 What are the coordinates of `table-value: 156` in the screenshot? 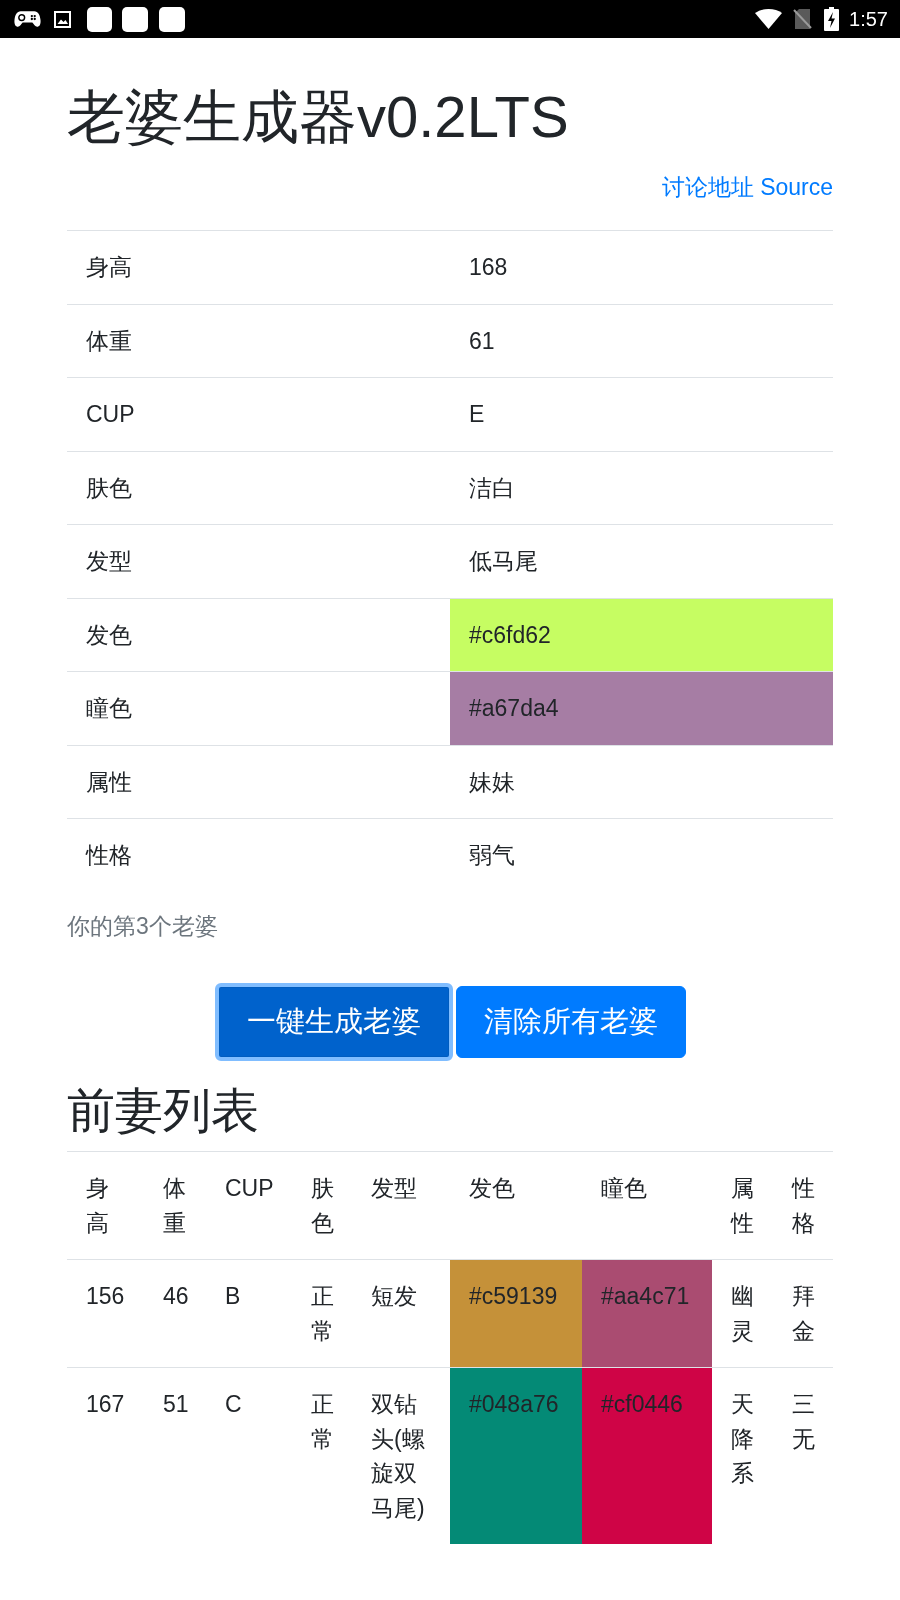 It's located at (105, 1296).